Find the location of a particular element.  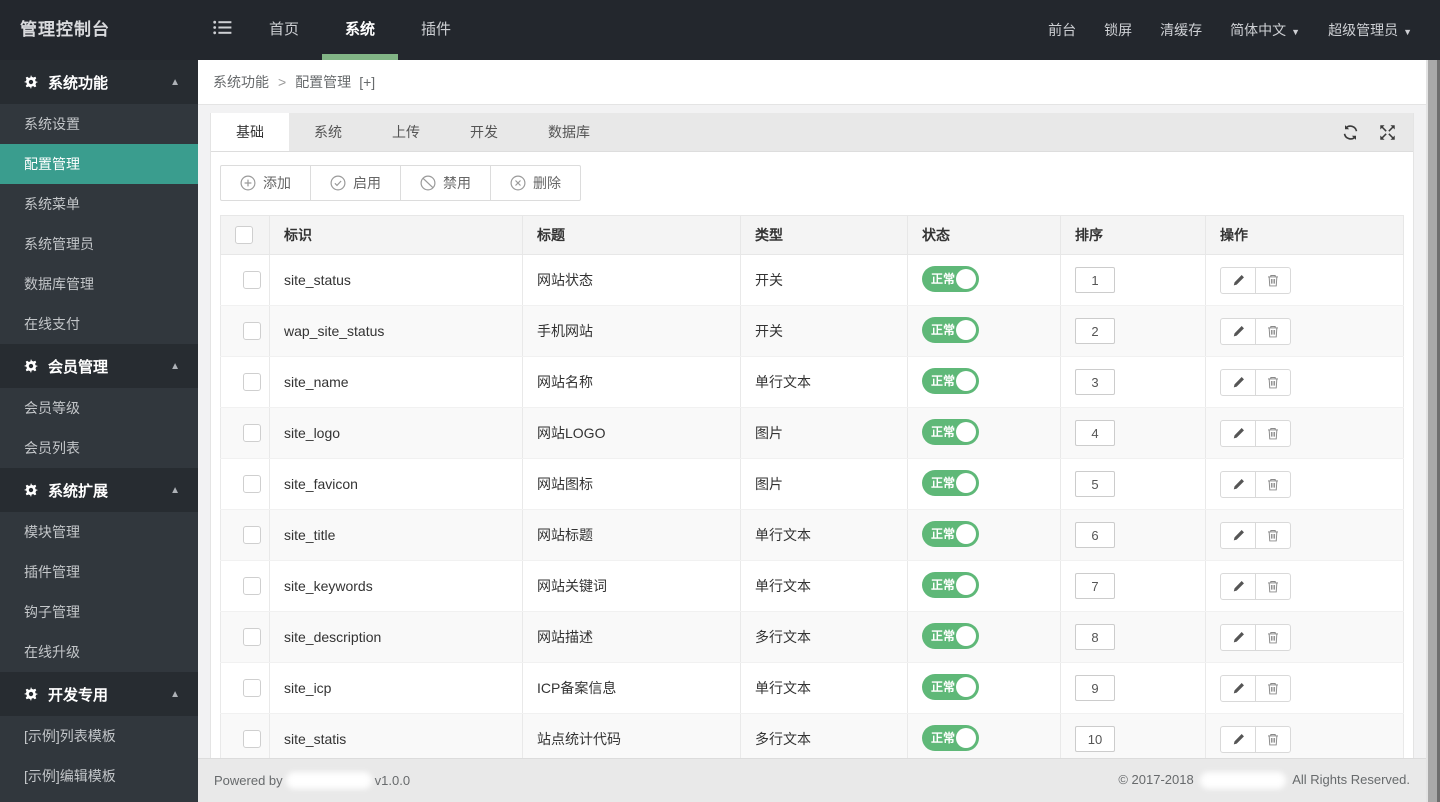

sidebar-section-3: 系统扩展 ▲ is located at coordinates (99, 490).